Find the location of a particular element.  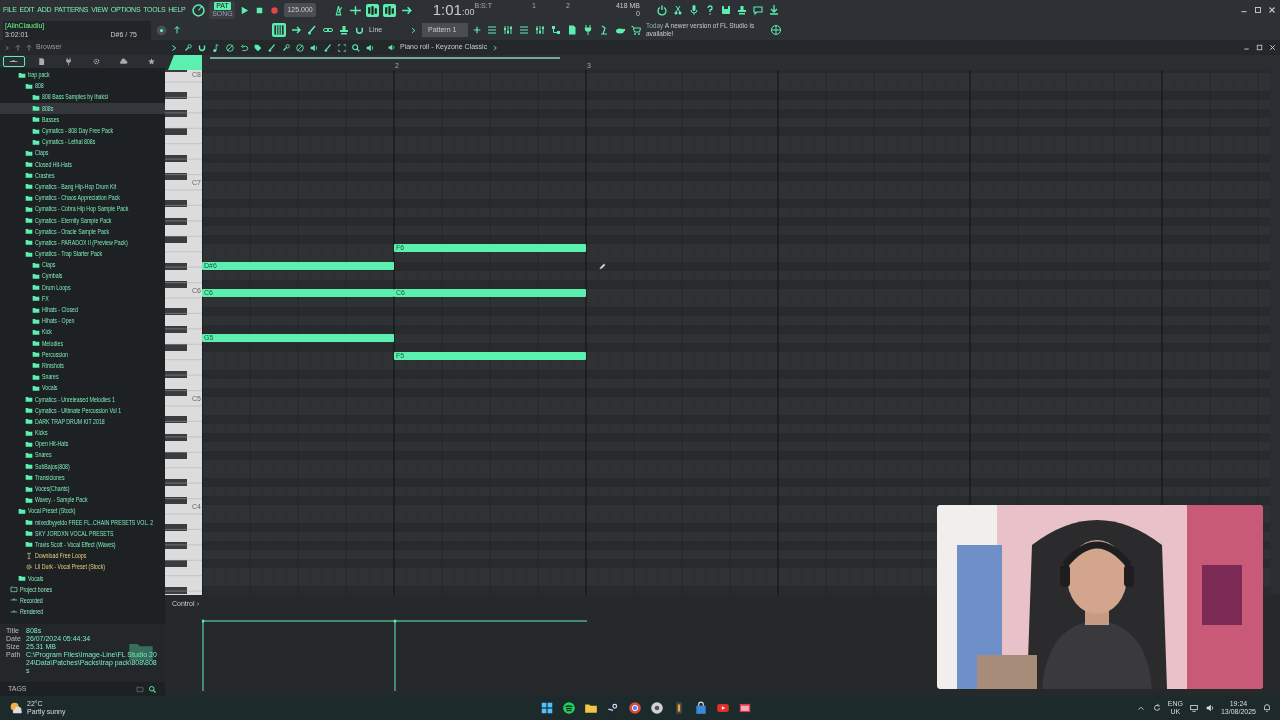

volume-icon is located at coordinates (1209, 708).